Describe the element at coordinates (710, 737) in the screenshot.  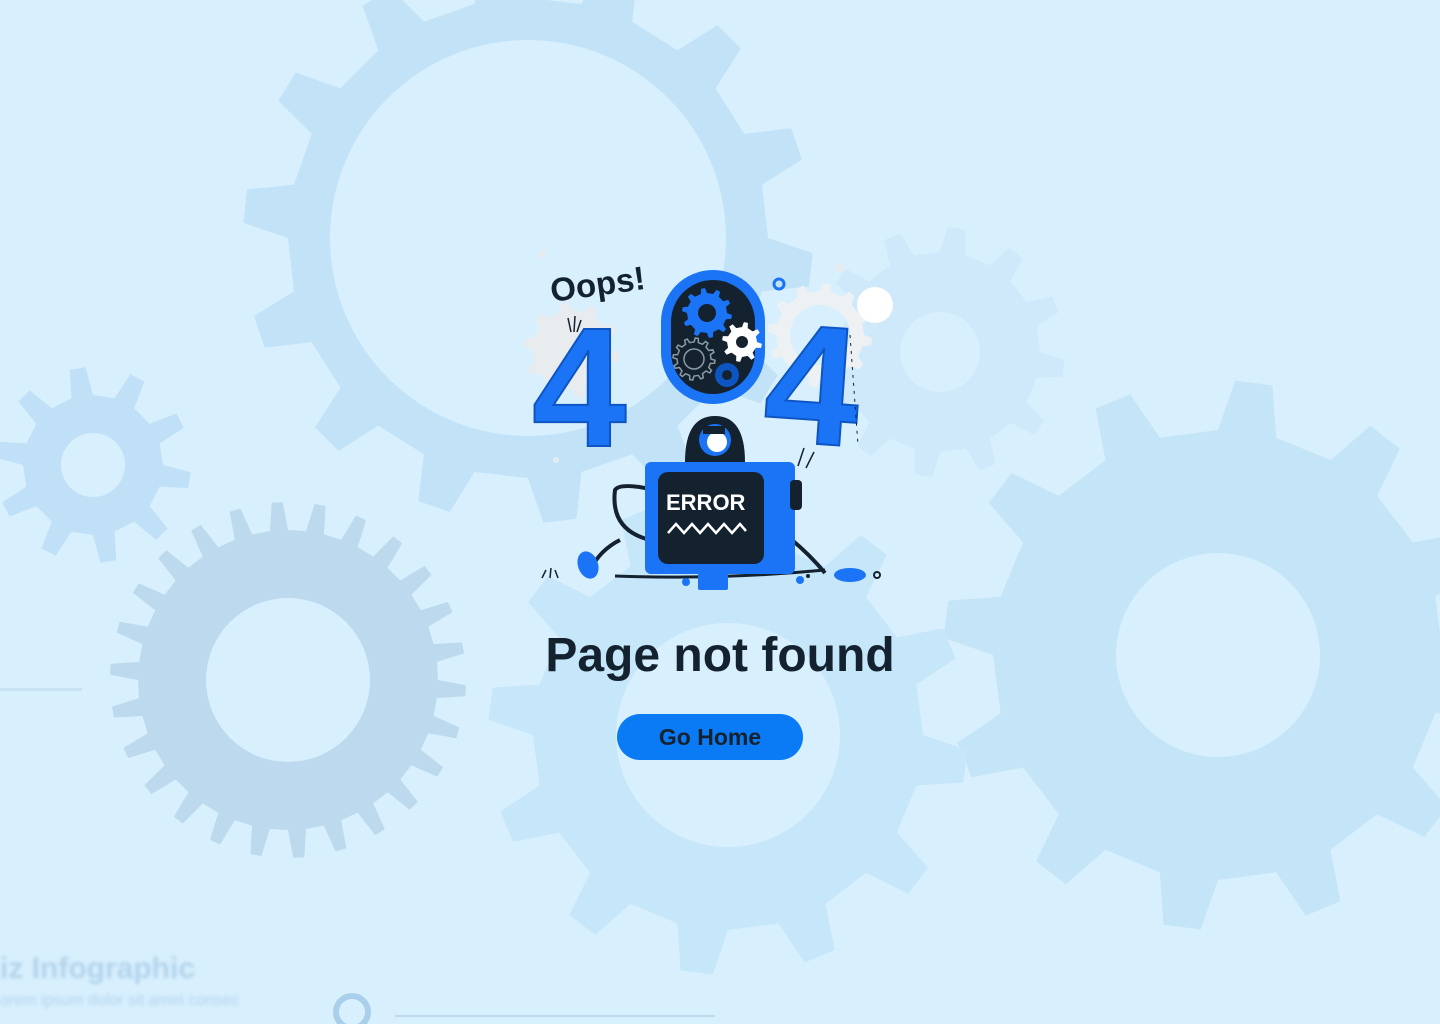
I see `go-home-button: Go Home` at that location.